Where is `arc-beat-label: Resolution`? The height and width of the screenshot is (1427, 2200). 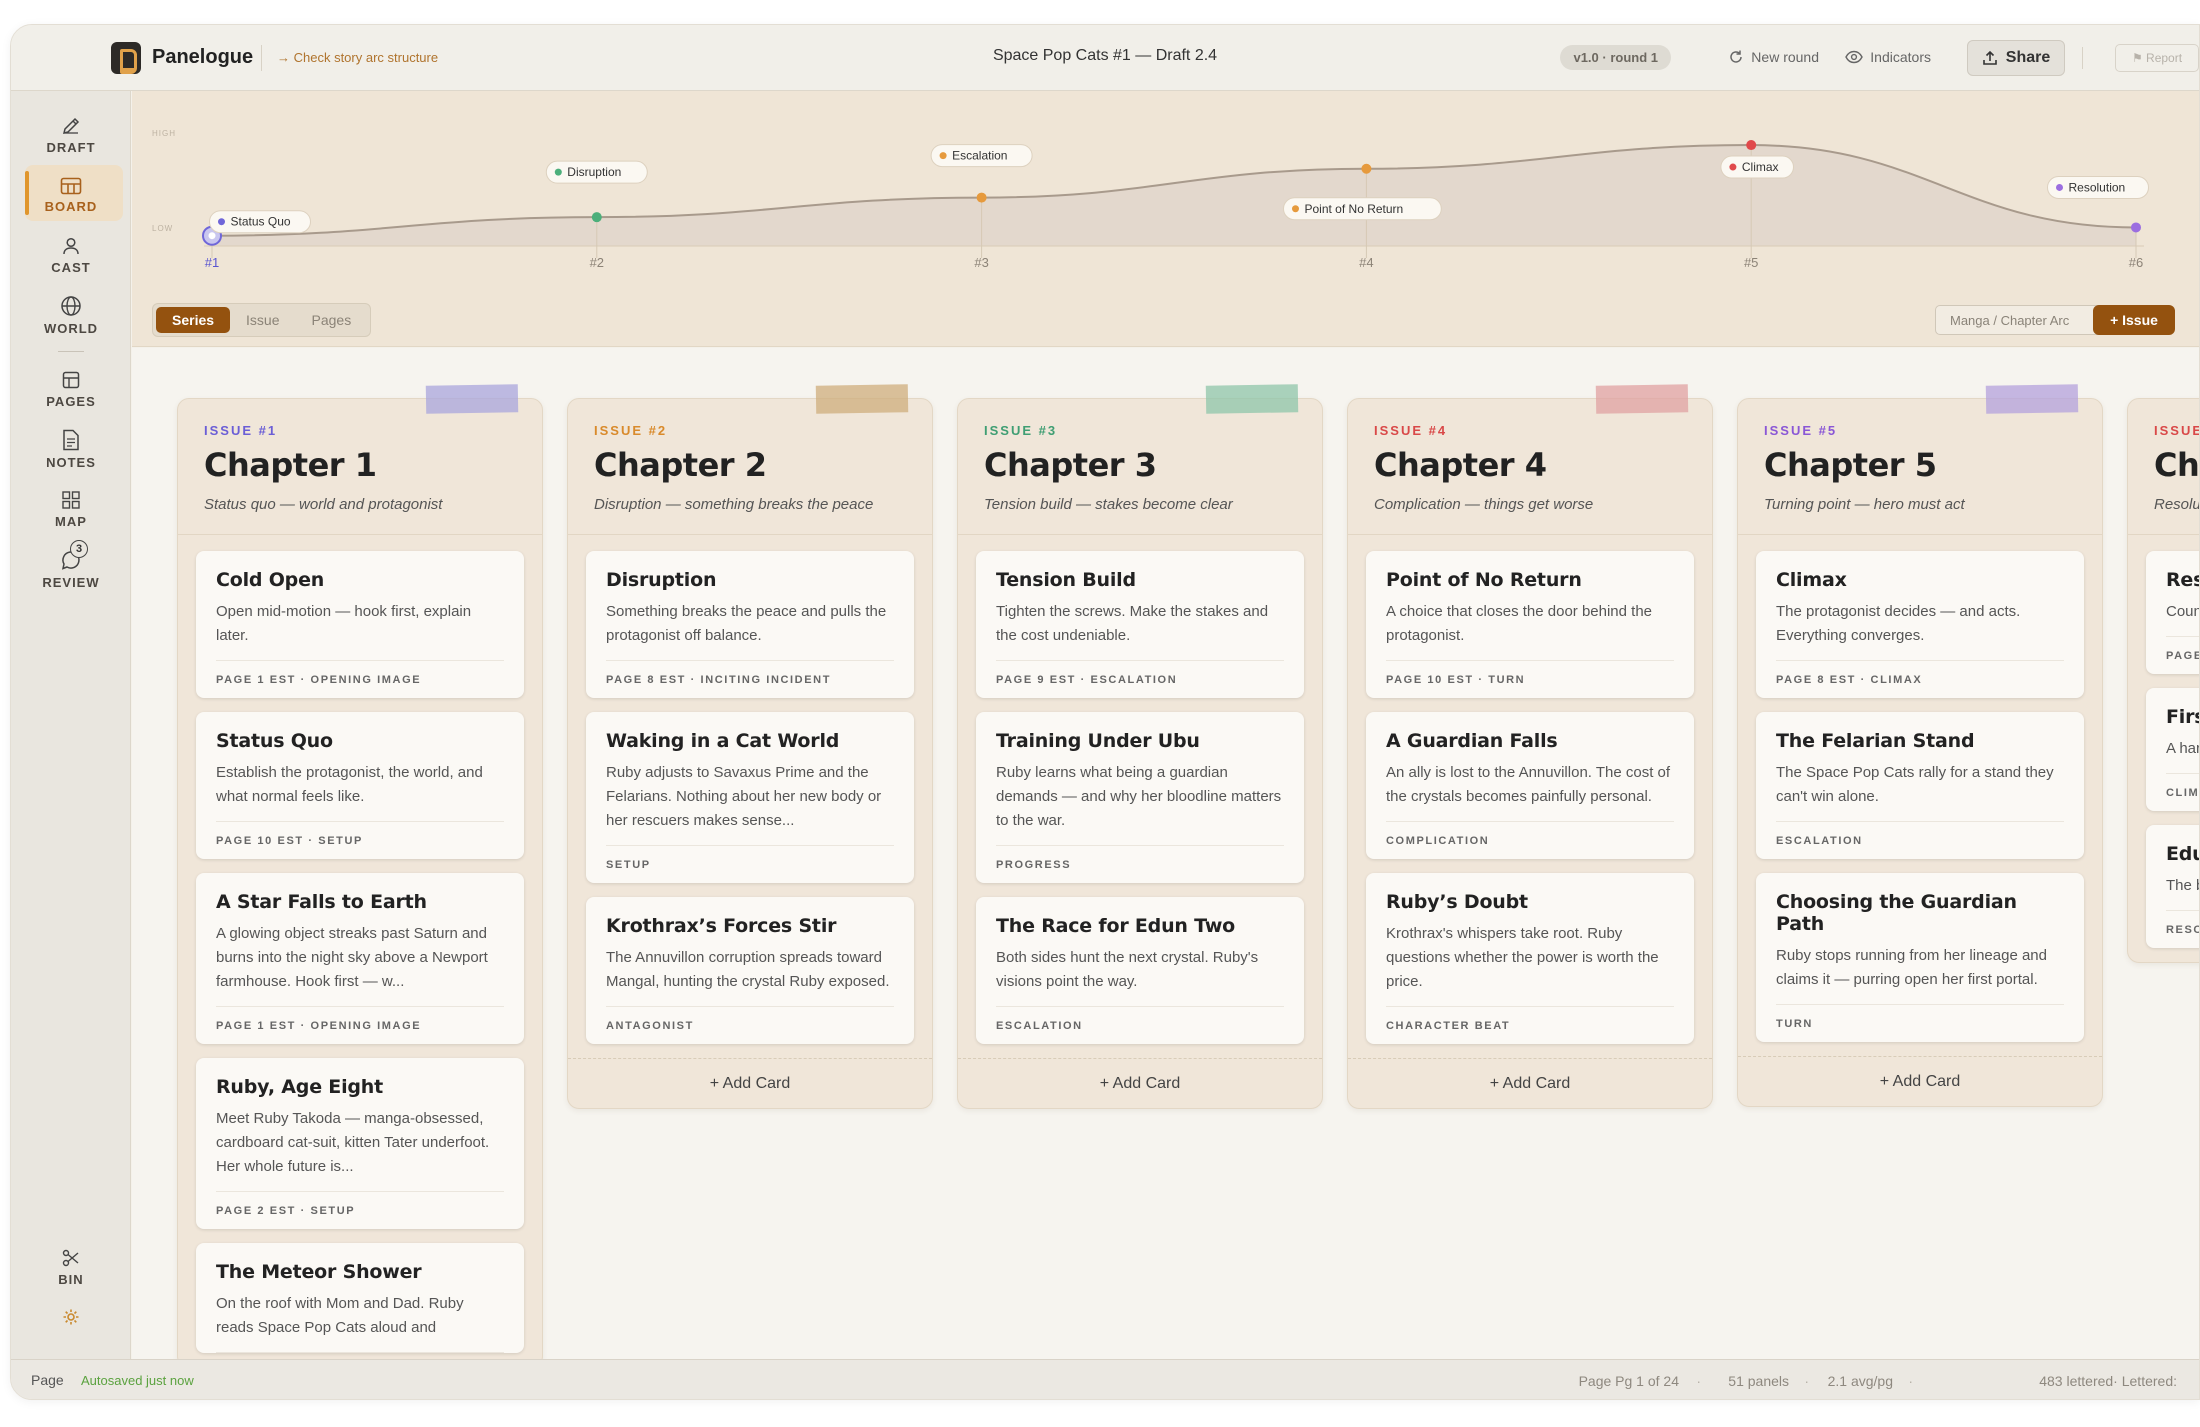 arc-beat-label: Resolution is located at coordinates (2098, 187).